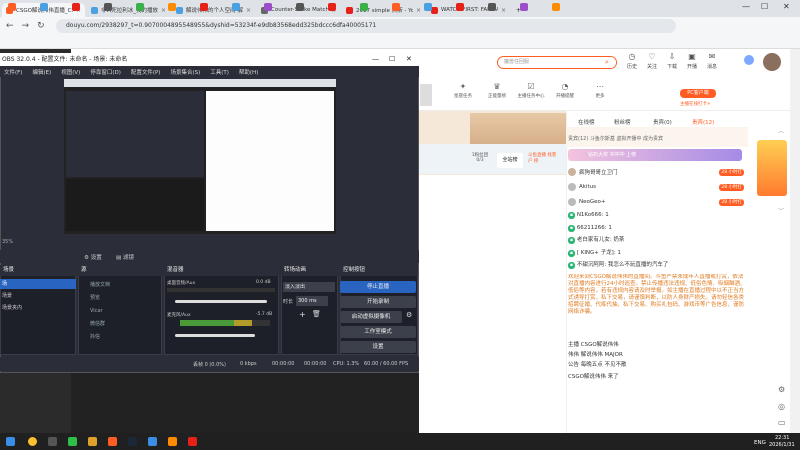 This screenshot has height=450, width=800. I want to click on close-window-icon: ✕, so click(786, 6).